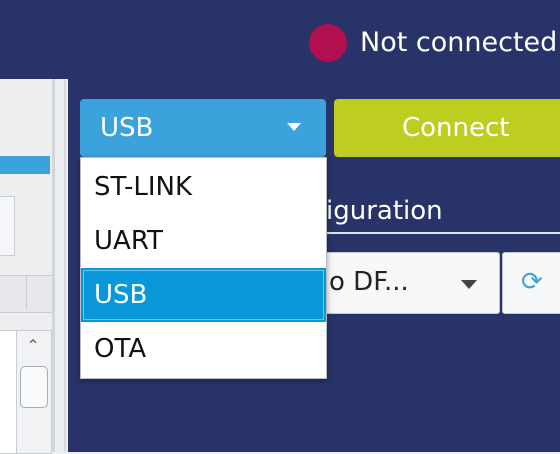 The image size is (560, 454). I want to click on connect-button: Connect, so click(447, 128).